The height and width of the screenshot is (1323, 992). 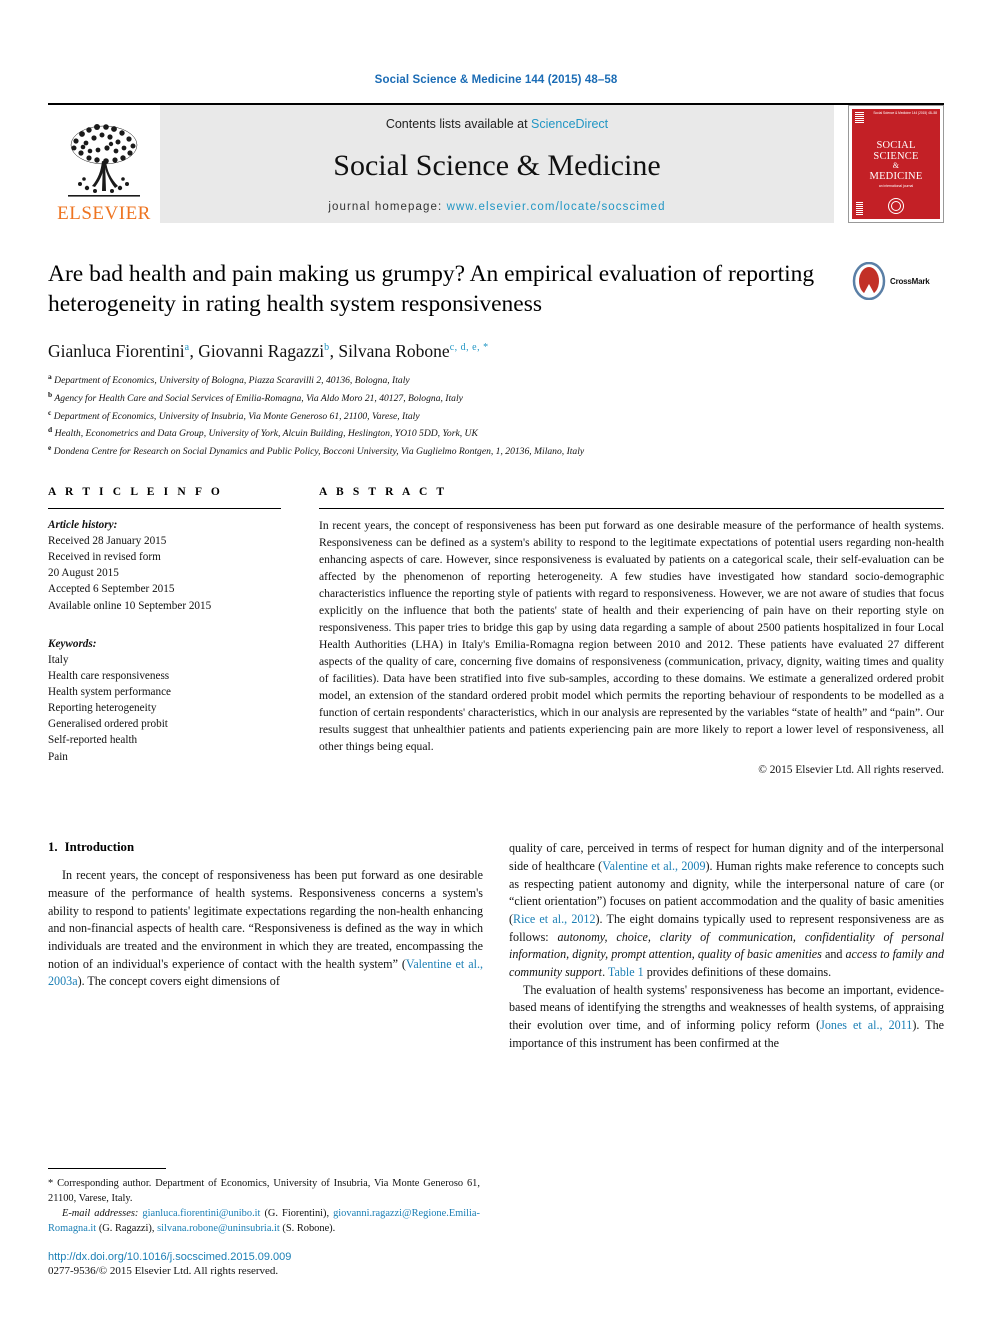 What do you see at coordinates (896, 185) in the screenshot?
I see `cover-subtitle: an international journal` at bounding box center [896, 185].